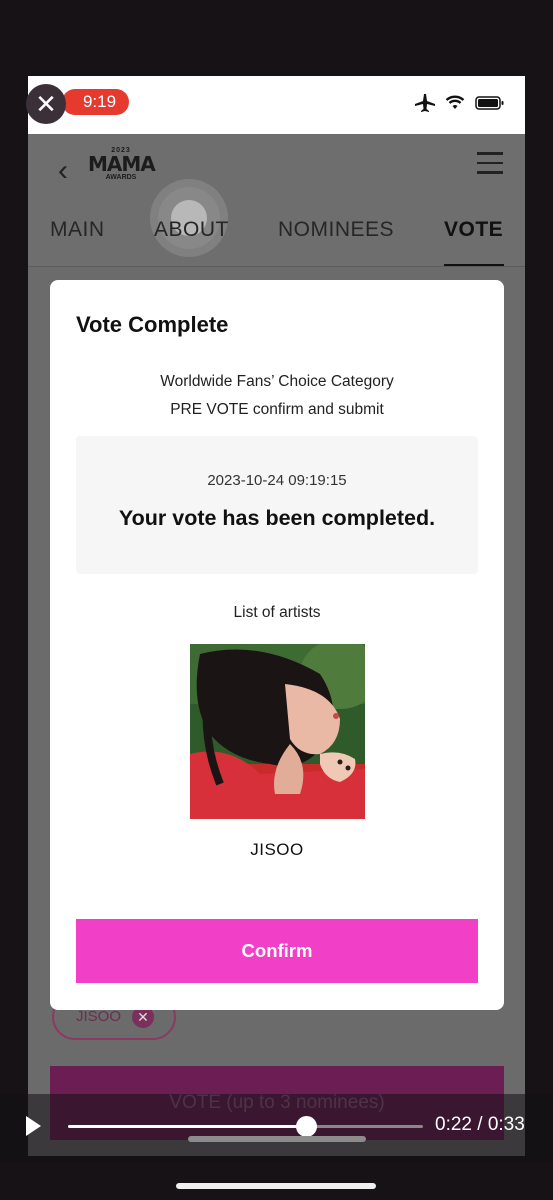 This screenshot has width=553, height=1200. Describe the element at coordinates (277, 849) in the screenshot. I see `artist-name: JISOO` at that location.